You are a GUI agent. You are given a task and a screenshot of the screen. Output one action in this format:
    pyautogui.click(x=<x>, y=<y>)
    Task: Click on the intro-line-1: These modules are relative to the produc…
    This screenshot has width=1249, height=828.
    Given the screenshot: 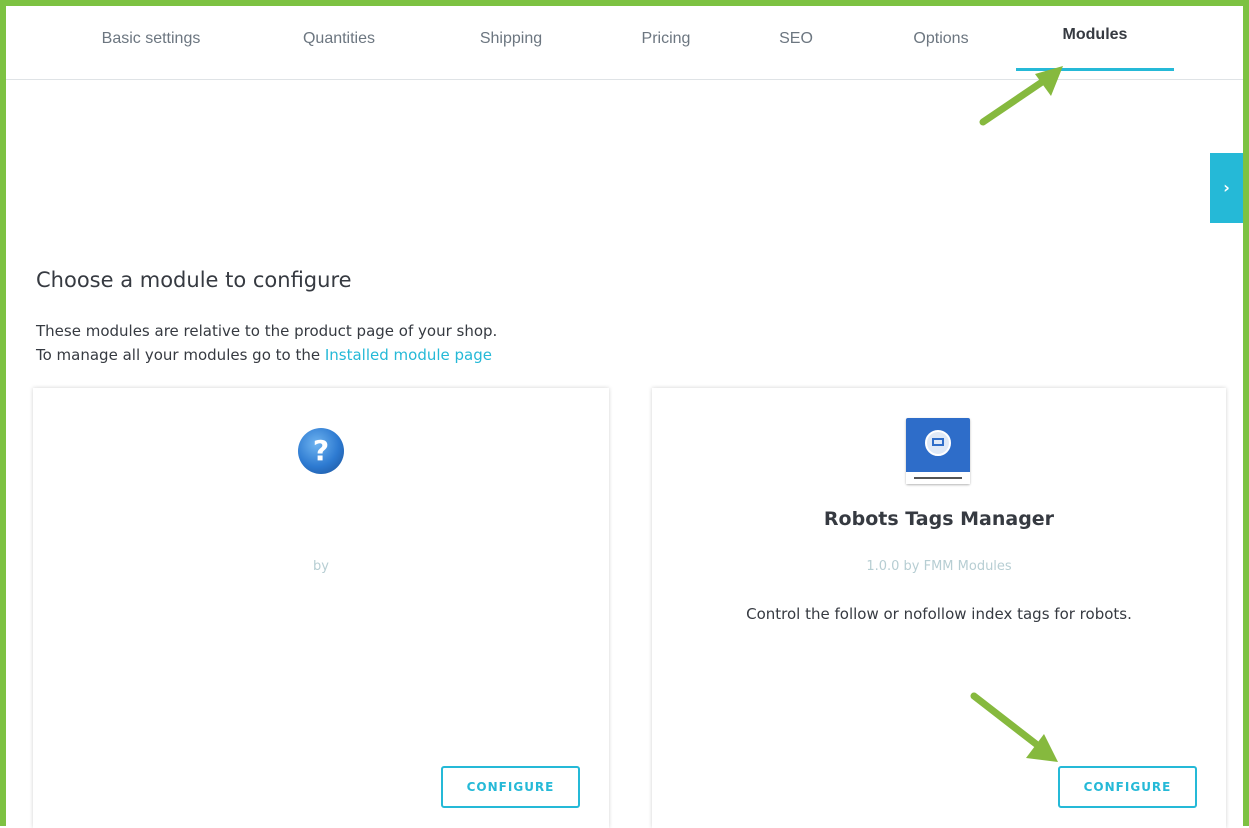 What is the action you would take?
    pyautogui.click(x=267, y=331)
    